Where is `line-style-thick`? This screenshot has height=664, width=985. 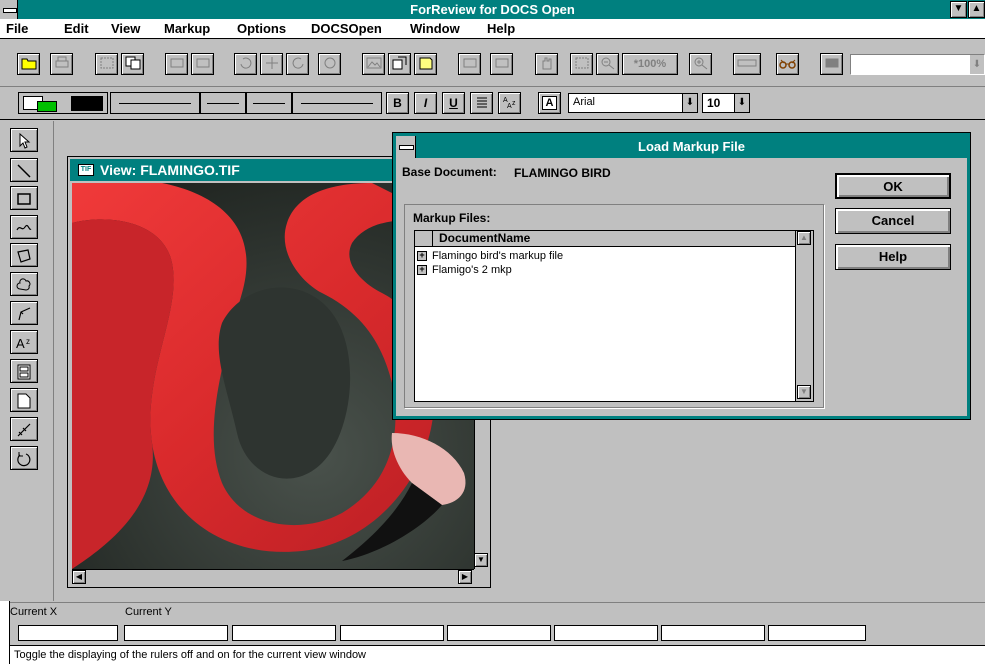 line-style-thick is located at coordinates (337, 103).